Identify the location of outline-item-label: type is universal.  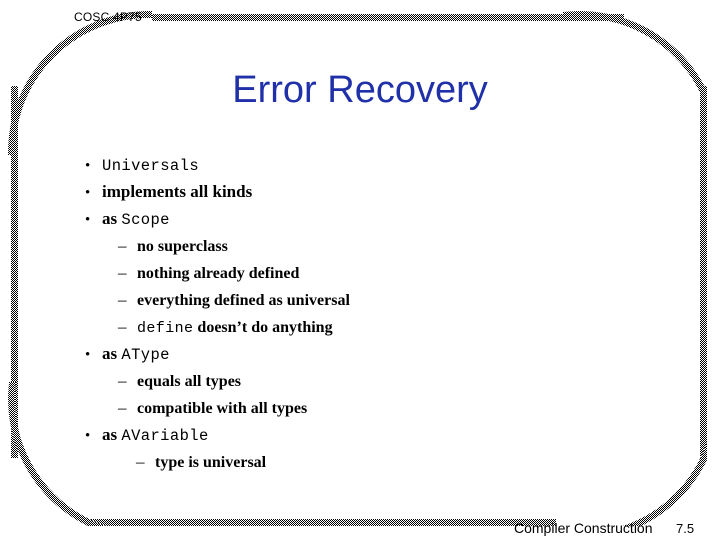
(210, 463).